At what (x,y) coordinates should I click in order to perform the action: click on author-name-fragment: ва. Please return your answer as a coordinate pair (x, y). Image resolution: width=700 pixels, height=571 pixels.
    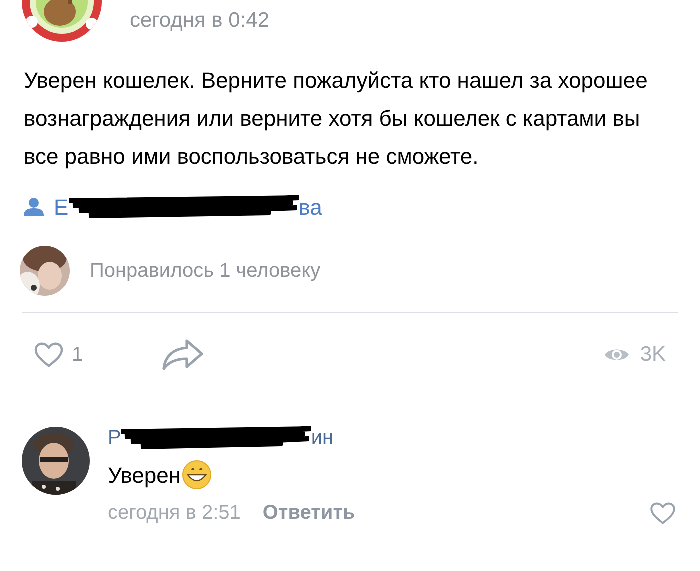
    Looking at the image, I should click on (310, 207).